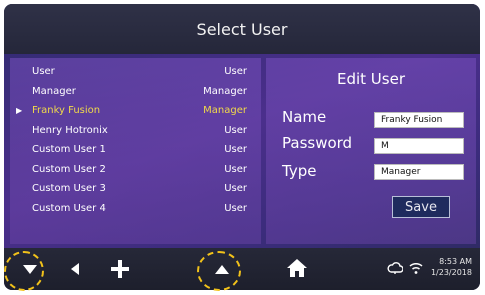  Describe the element at coordinates (69, 189) in the screenshot. I see `user-name: Custom User 3` at that location.